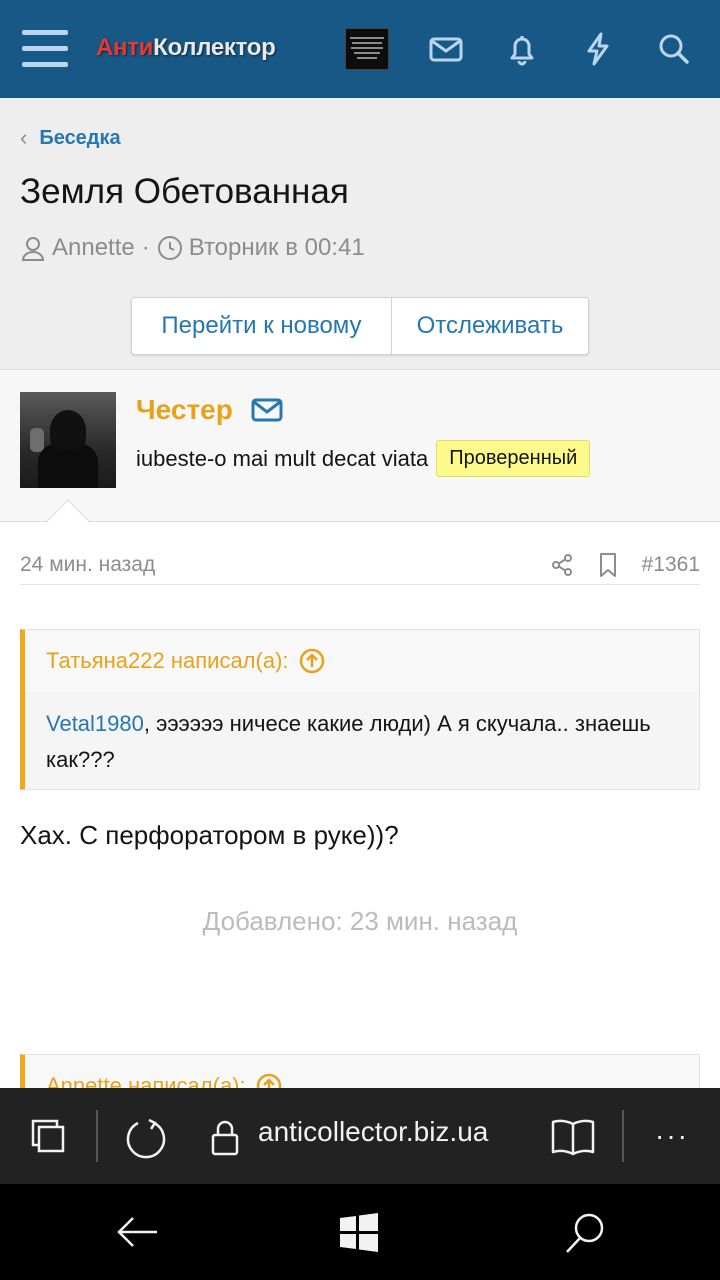 The width and height of the screenshot is (720, 1280). Describe the element at coordinates (262, 326) in the screenshot. I see `go-to-new-button: Перейти к новому` at that location.